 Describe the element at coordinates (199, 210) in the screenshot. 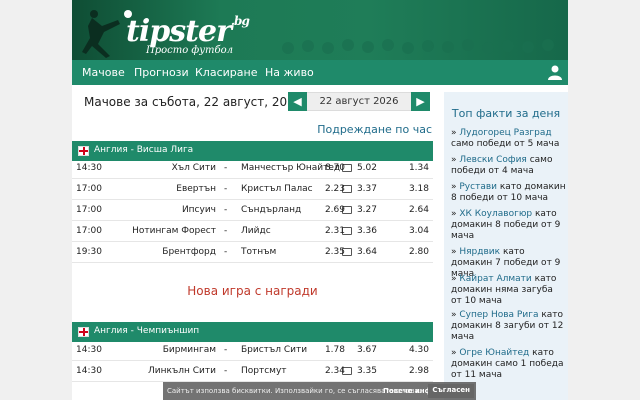

I see `home-team: Ипсуич` at that location.